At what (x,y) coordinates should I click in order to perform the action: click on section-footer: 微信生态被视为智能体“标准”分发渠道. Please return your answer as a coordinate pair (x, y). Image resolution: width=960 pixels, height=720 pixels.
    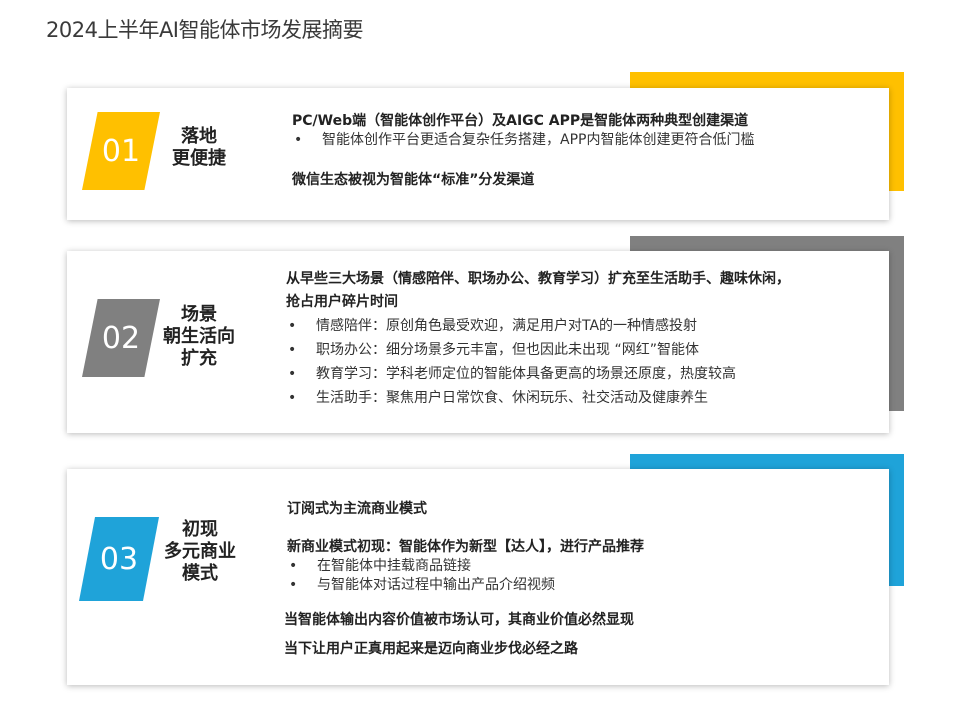
    Looking at the image, I should click on (413, 180).